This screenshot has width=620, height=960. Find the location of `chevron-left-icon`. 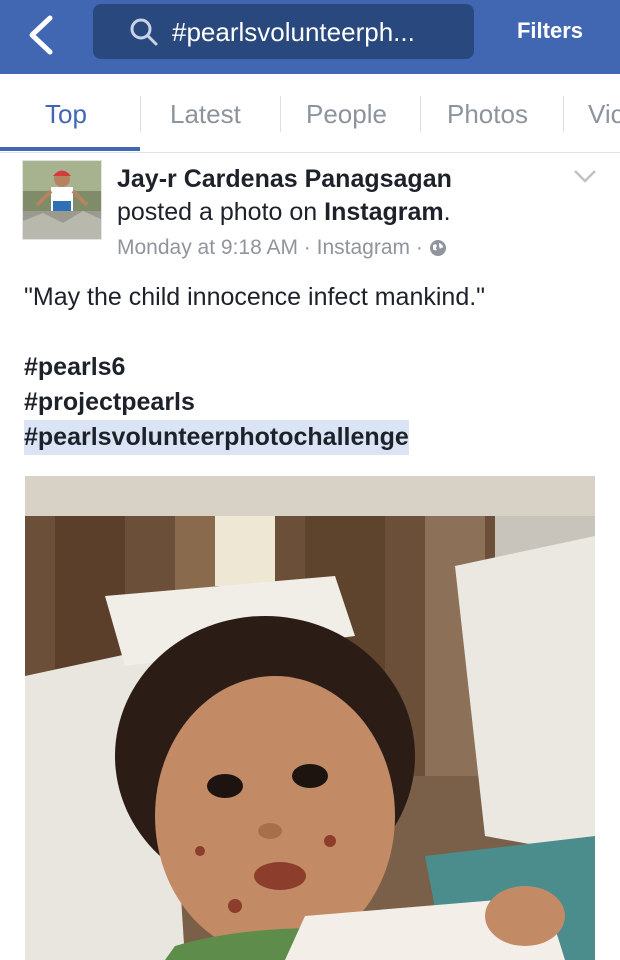

chevron-left-icon is located at coordinates (41, 35).